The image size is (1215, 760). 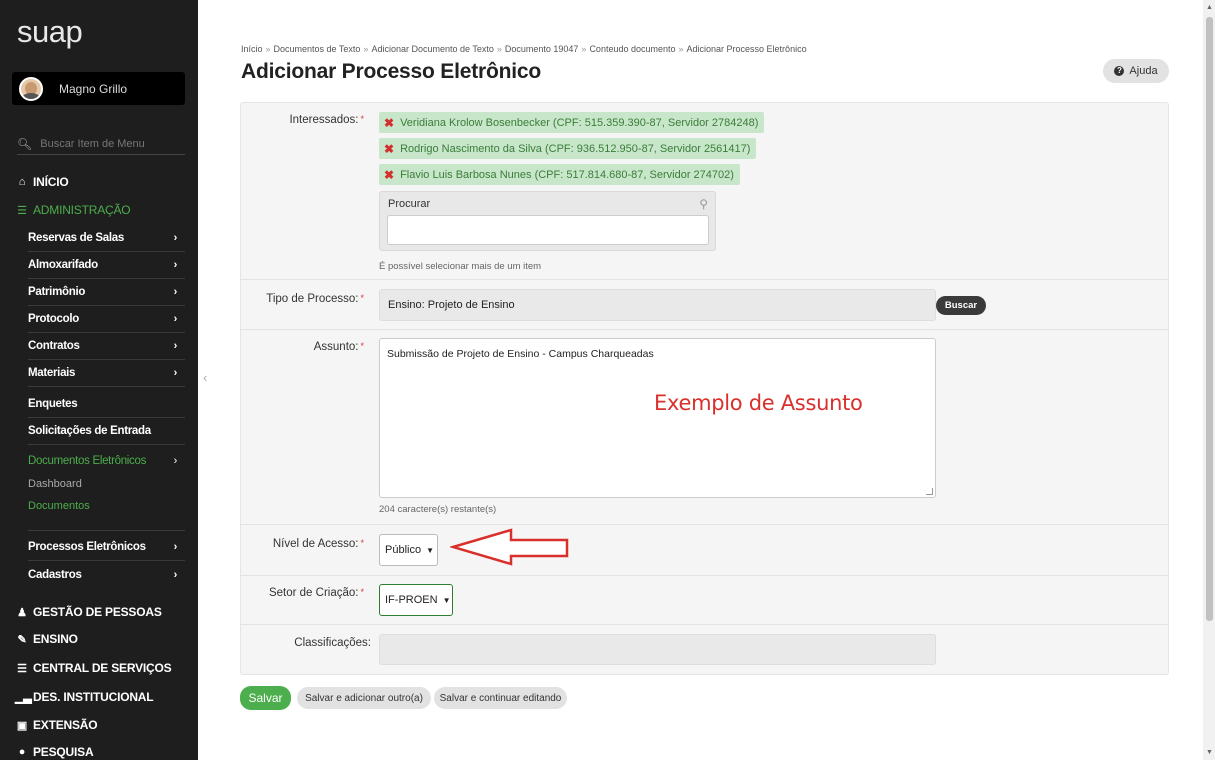 I want to click on sidebar-item-label: Materiais, so click(x=52, y=373).